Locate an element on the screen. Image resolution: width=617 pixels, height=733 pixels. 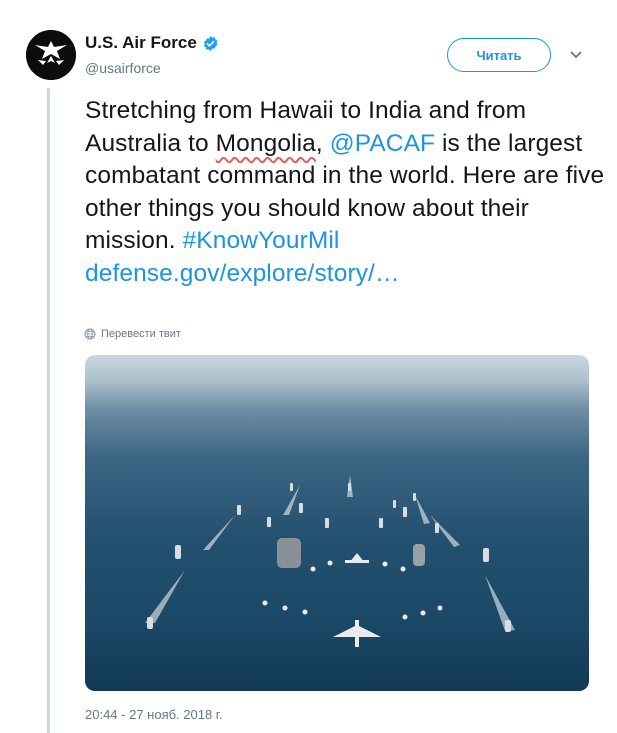
avatar is located at coordinates (51, 55).